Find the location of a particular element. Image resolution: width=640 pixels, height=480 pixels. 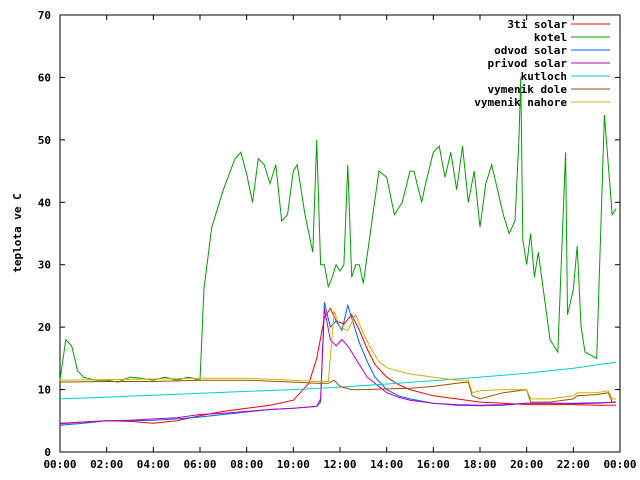

legend-label: vymenik dole is located at coordinates (528, 89).